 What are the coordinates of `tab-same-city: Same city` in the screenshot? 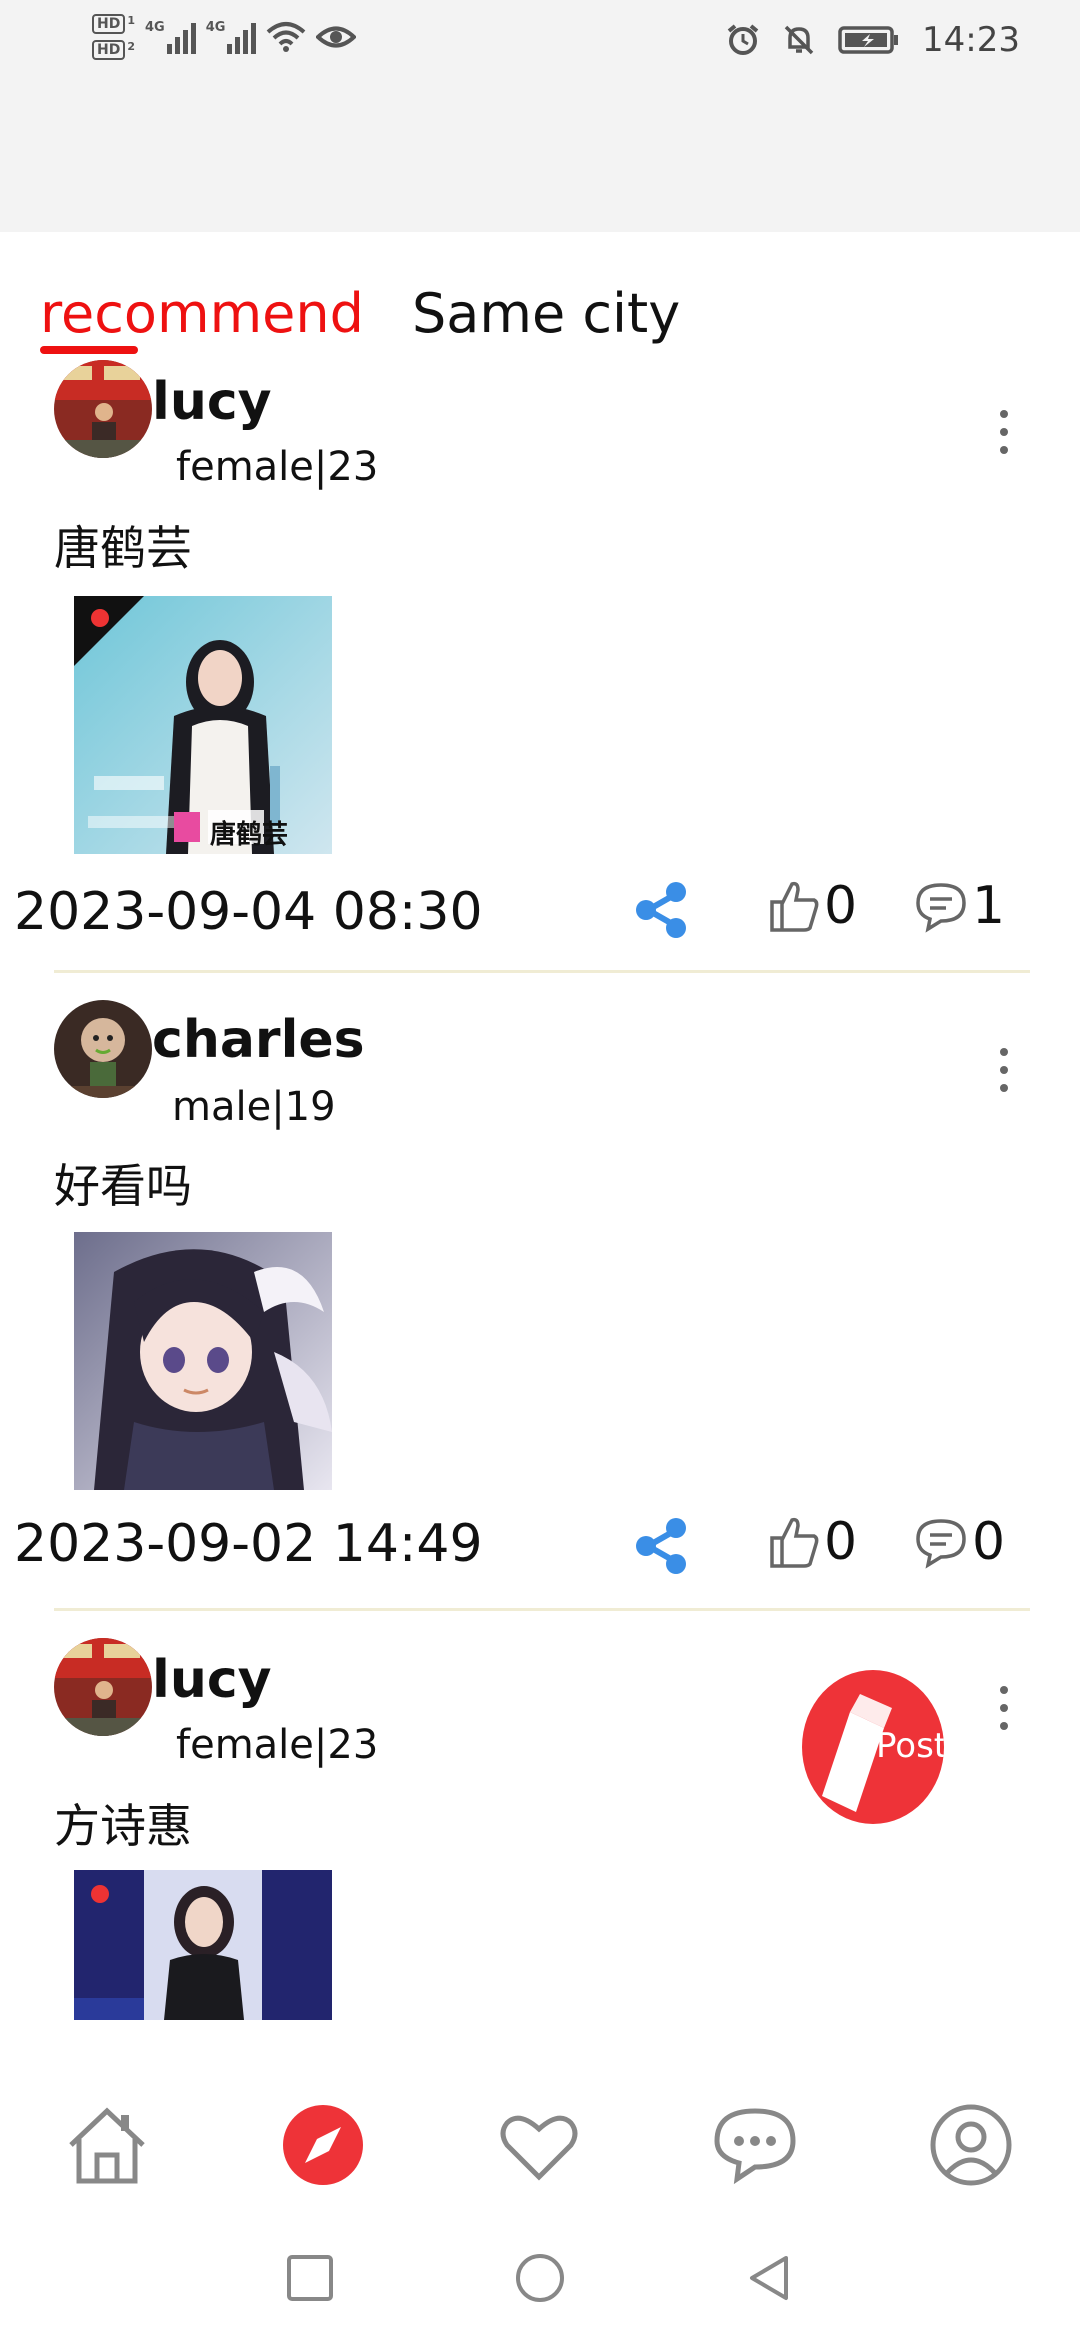 It's located at (546, 313).